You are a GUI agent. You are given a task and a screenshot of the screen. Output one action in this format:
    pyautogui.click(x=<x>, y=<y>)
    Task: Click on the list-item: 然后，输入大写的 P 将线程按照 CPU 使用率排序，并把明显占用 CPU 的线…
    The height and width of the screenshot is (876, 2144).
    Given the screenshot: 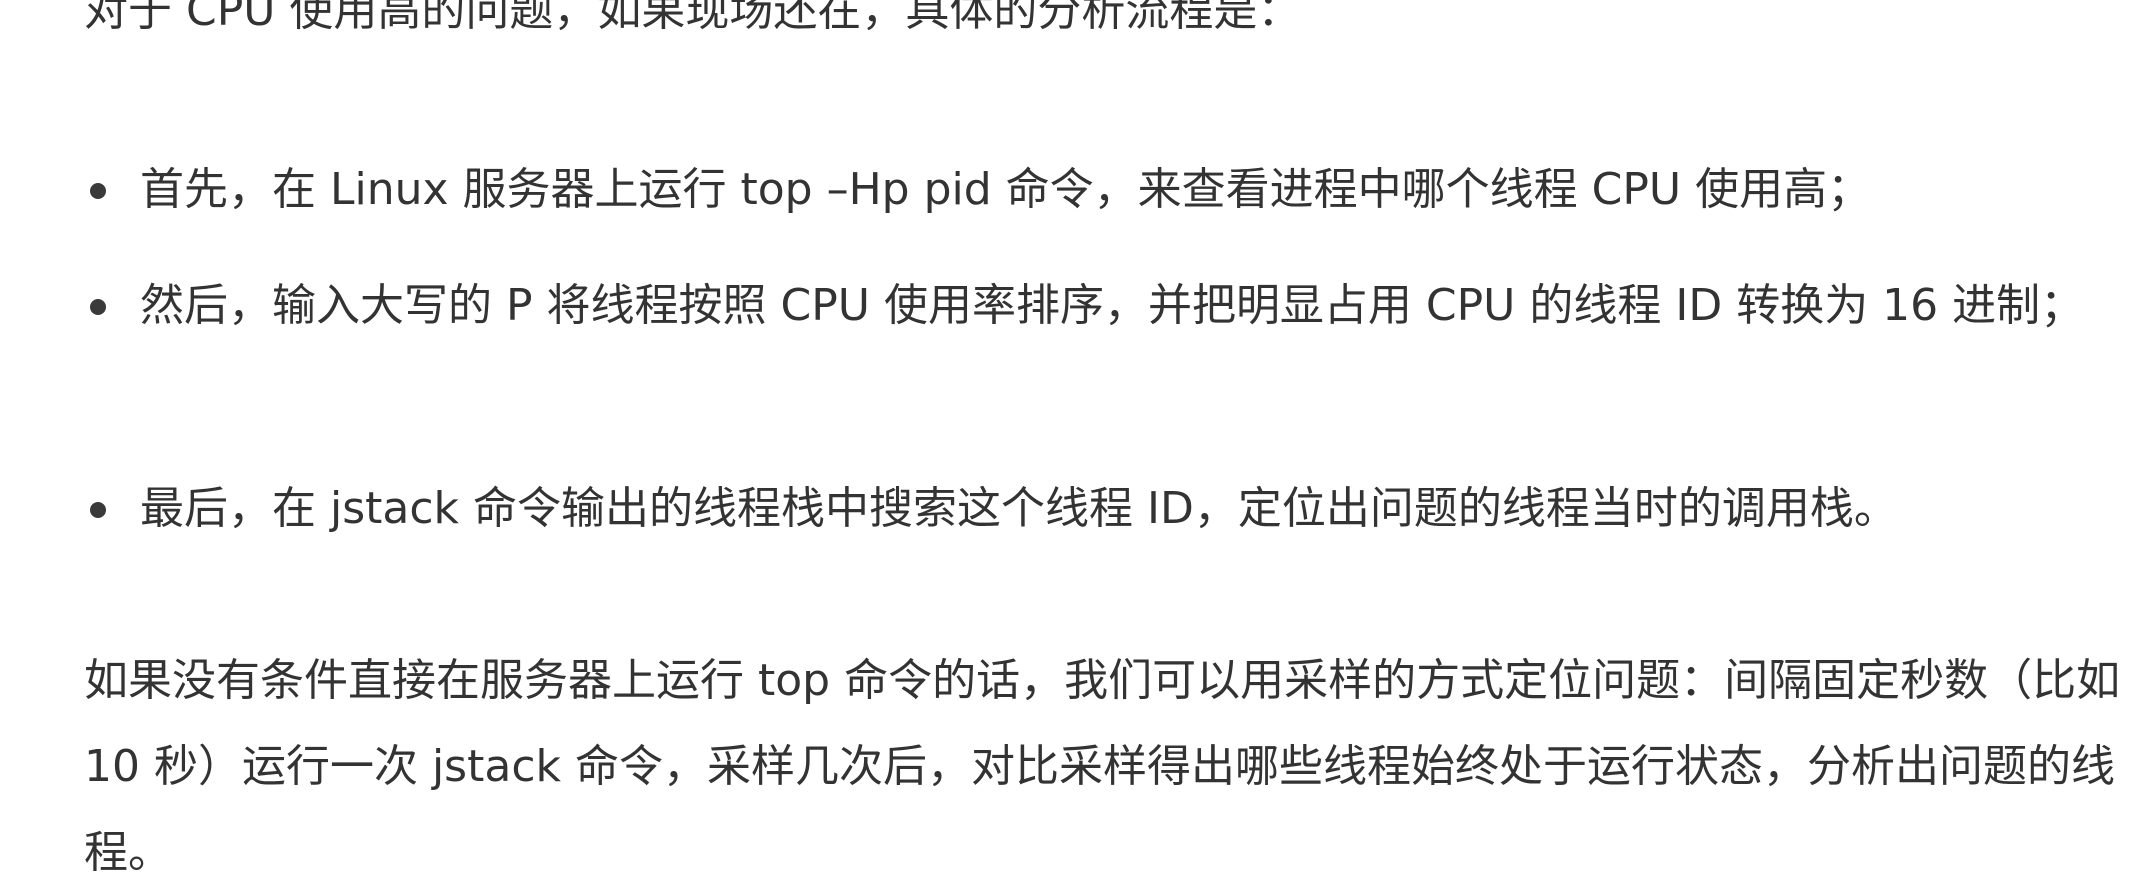 What is the action you would take?
    pyautogui.click(x=1104, y=306)
    